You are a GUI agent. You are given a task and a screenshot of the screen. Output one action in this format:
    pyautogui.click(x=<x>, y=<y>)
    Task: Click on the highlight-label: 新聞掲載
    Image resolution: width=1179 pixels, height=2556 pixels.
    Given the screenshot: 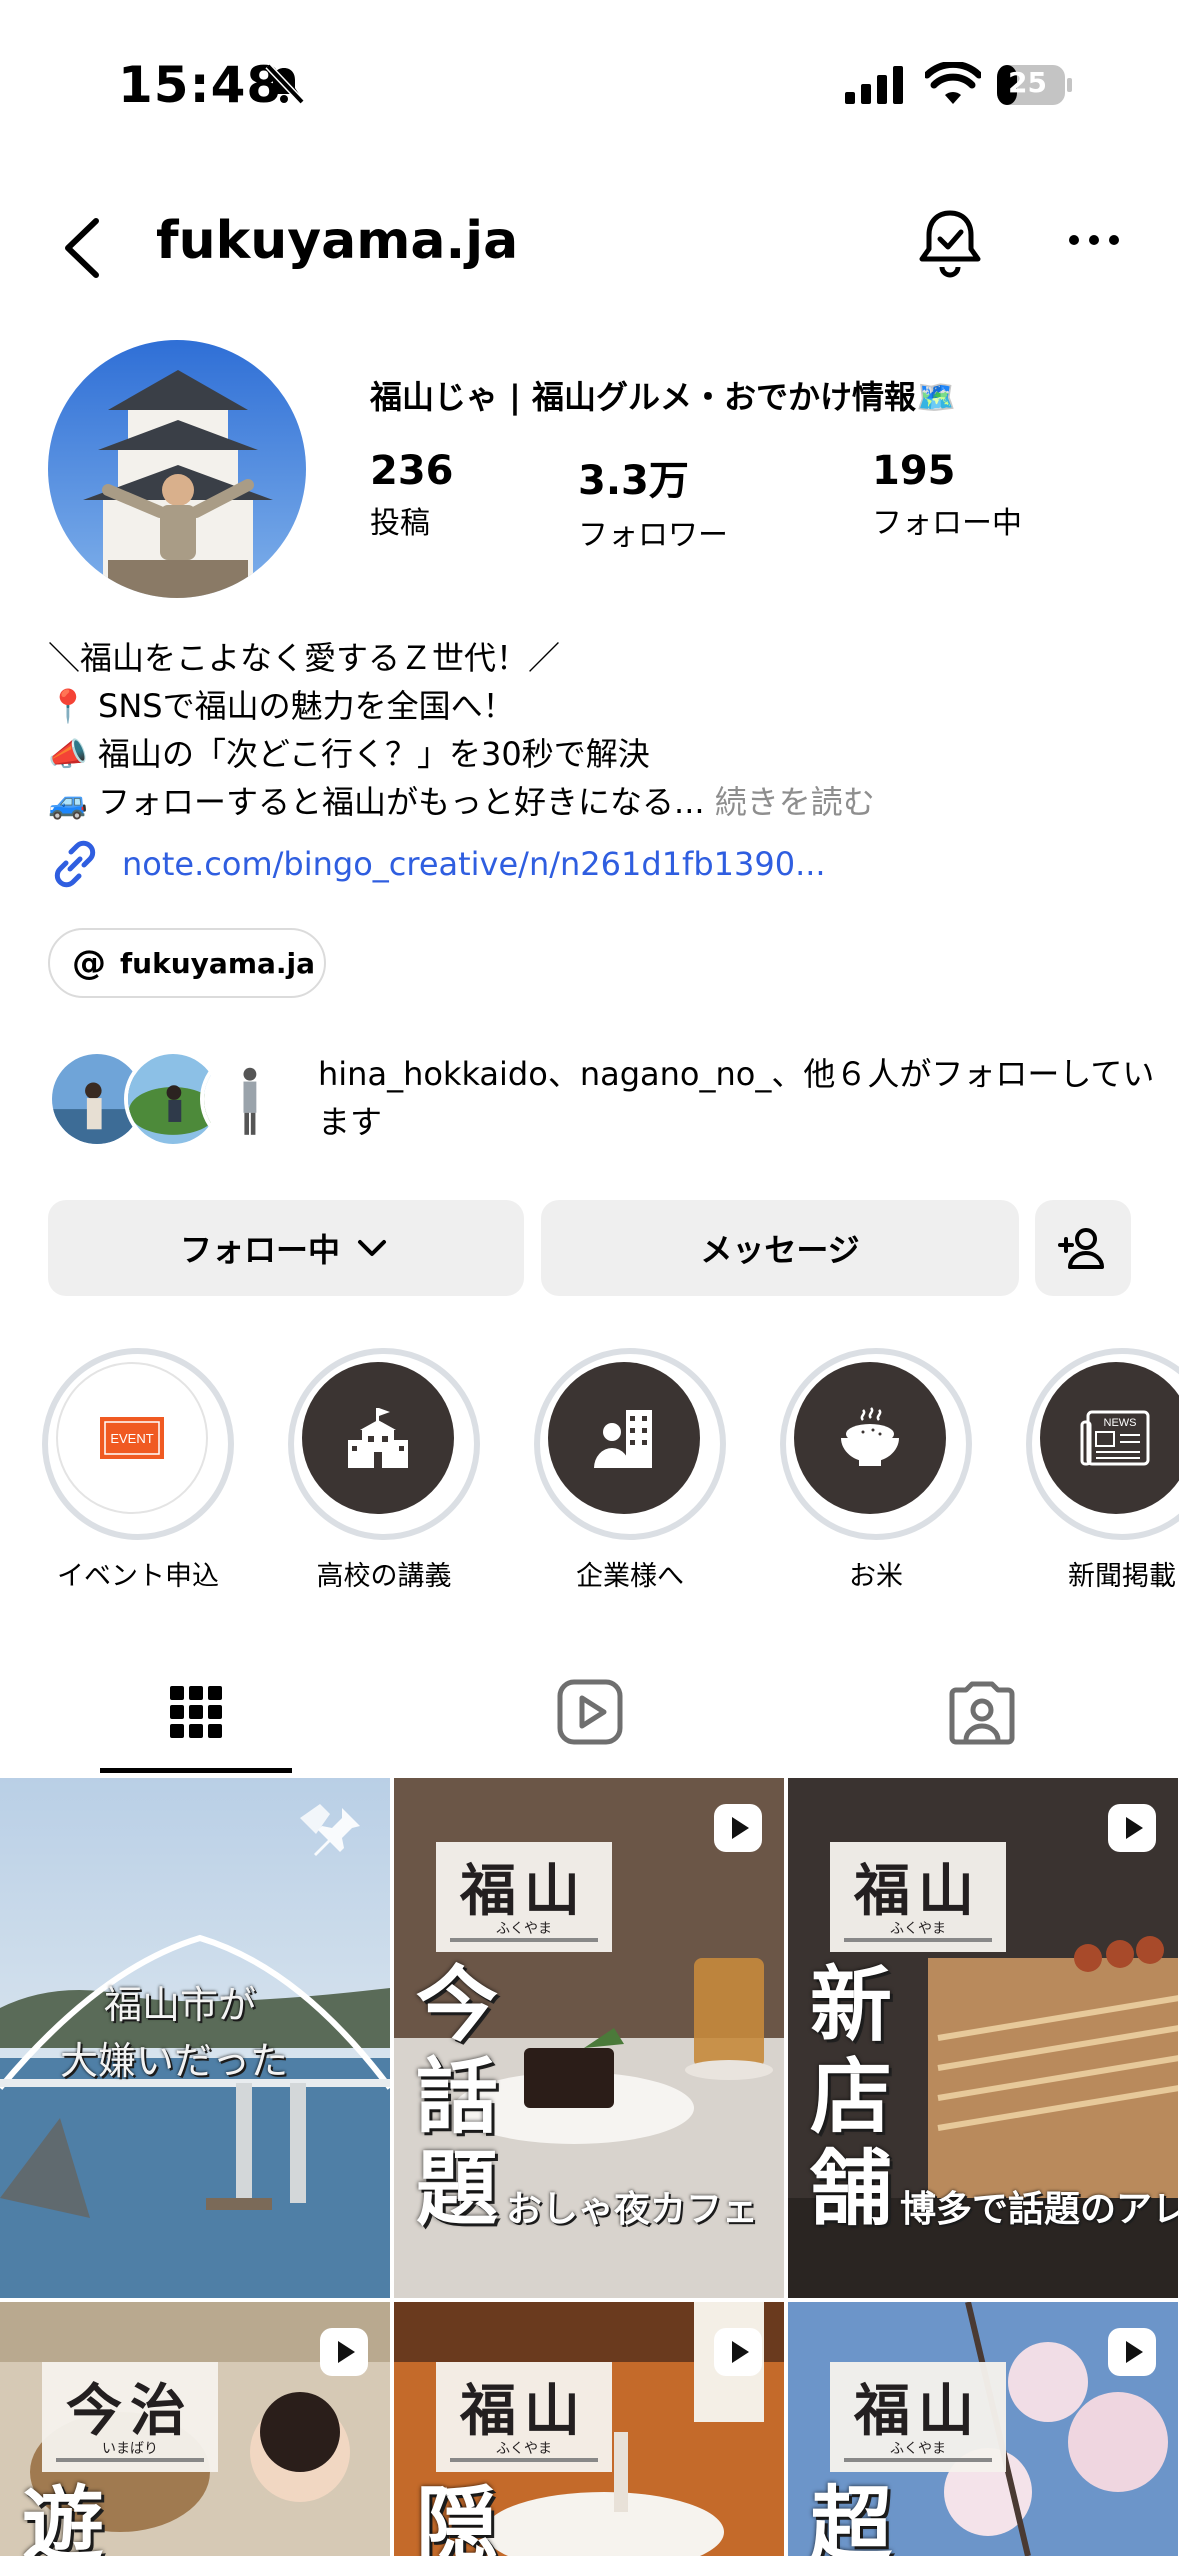 What is the action you would take?
    pyautogui.click(x=1122, y=1576)
    